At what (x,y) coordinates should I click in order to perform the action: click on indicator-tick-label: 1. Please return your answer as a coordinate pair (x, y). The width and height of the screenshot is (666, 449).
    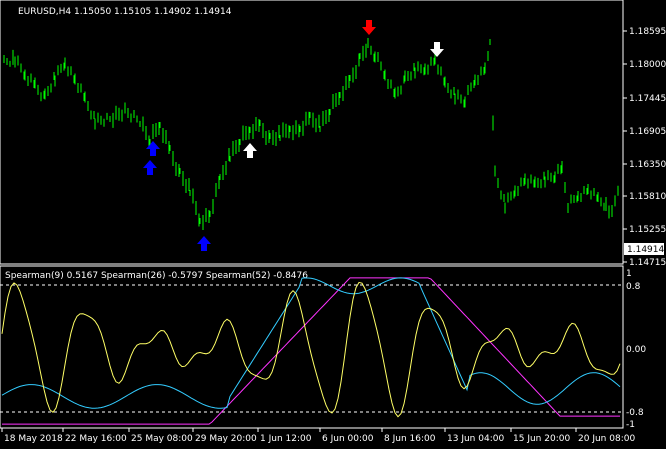
    Looking at the image, I should click on (629, 274).